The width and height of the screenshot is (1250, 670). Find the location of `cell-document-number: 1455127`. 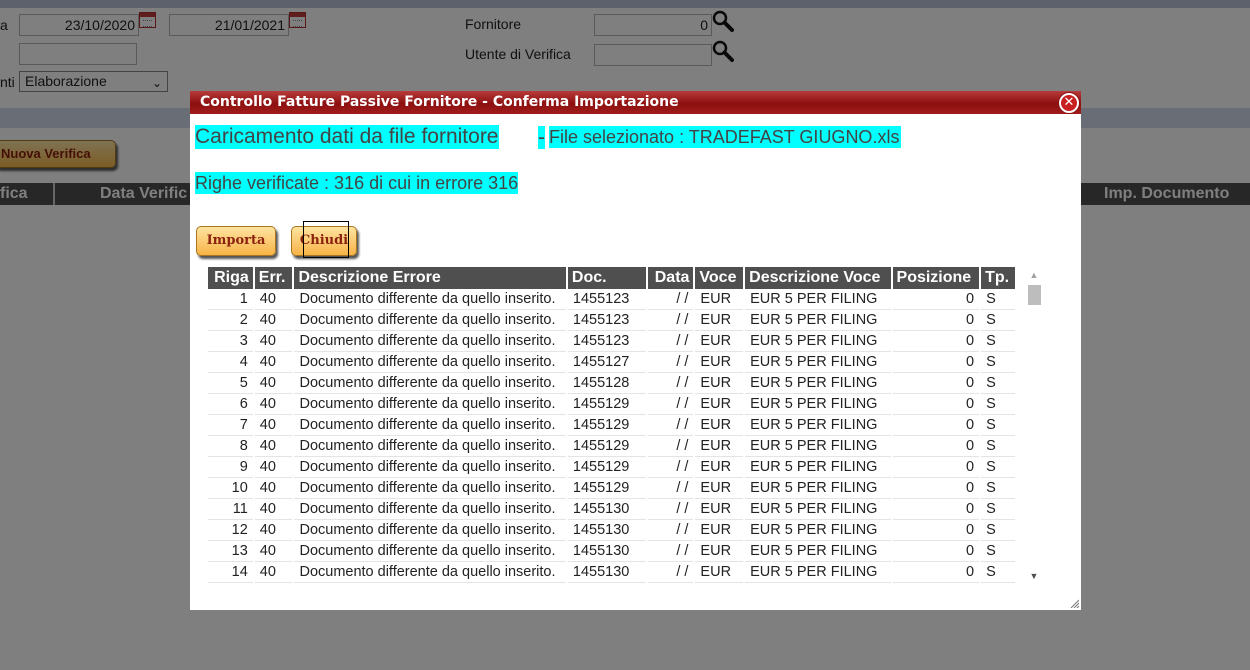

cell-document-number: 1455127 is located at coordinates (606, 362).